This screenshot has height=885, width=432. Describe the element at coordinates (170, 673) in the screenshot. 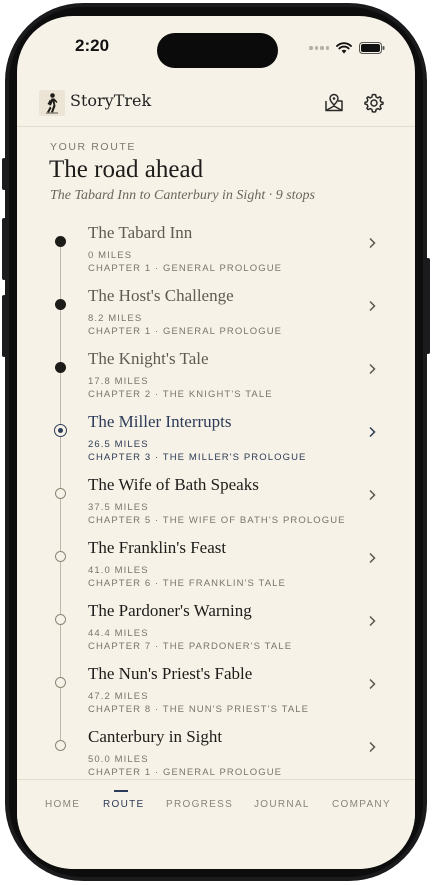

I see `stop-name: The Nun's Priest's Fable` at that location.